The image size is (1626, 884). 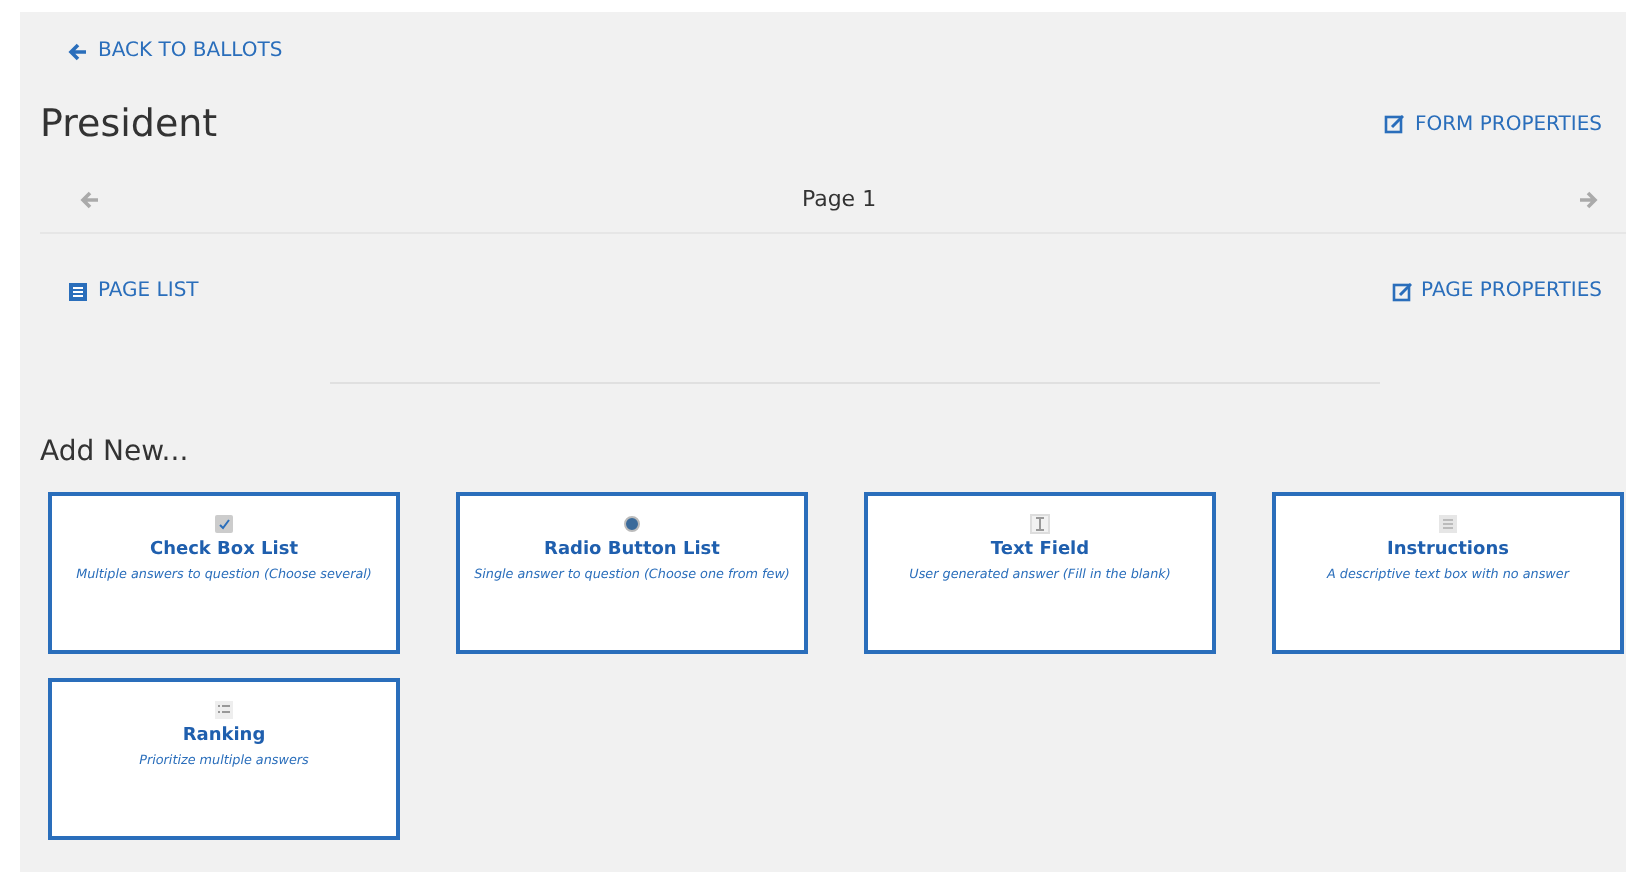 What do you see at coordinates (224, 524) in the screenshot?
I see `checkbox-icon` at bounding box center [224, 524].